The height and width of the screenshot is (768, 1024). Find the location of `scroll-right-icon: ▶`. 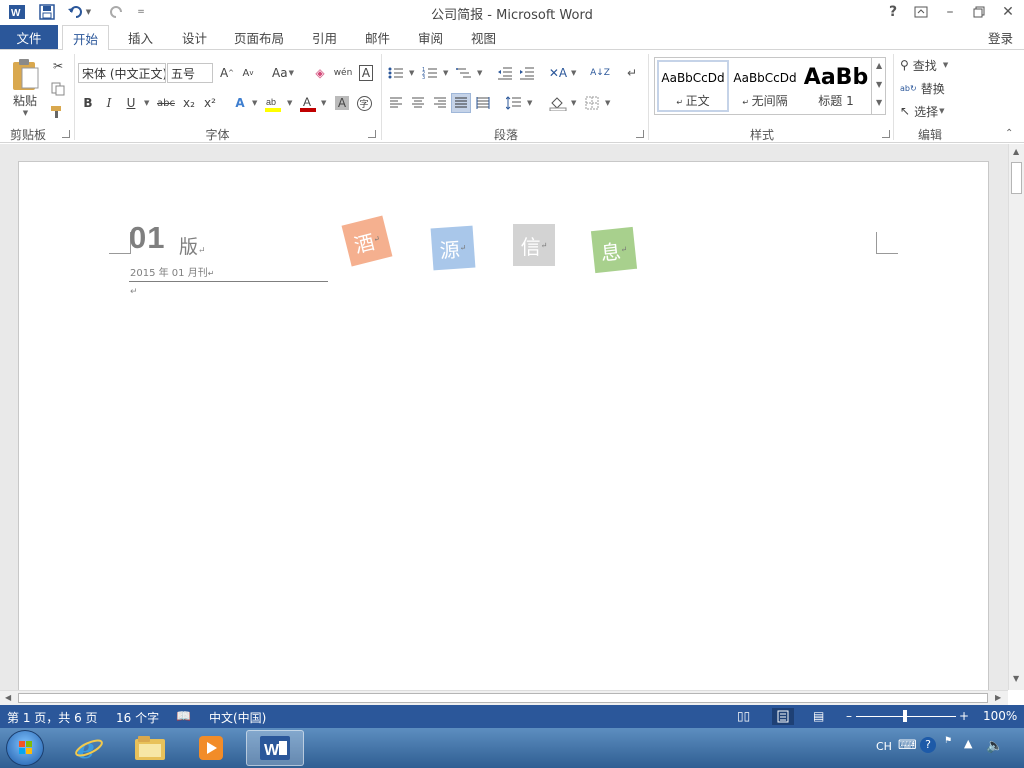

scroll-right-icon: ▶ is located at coordinates (998, 697).